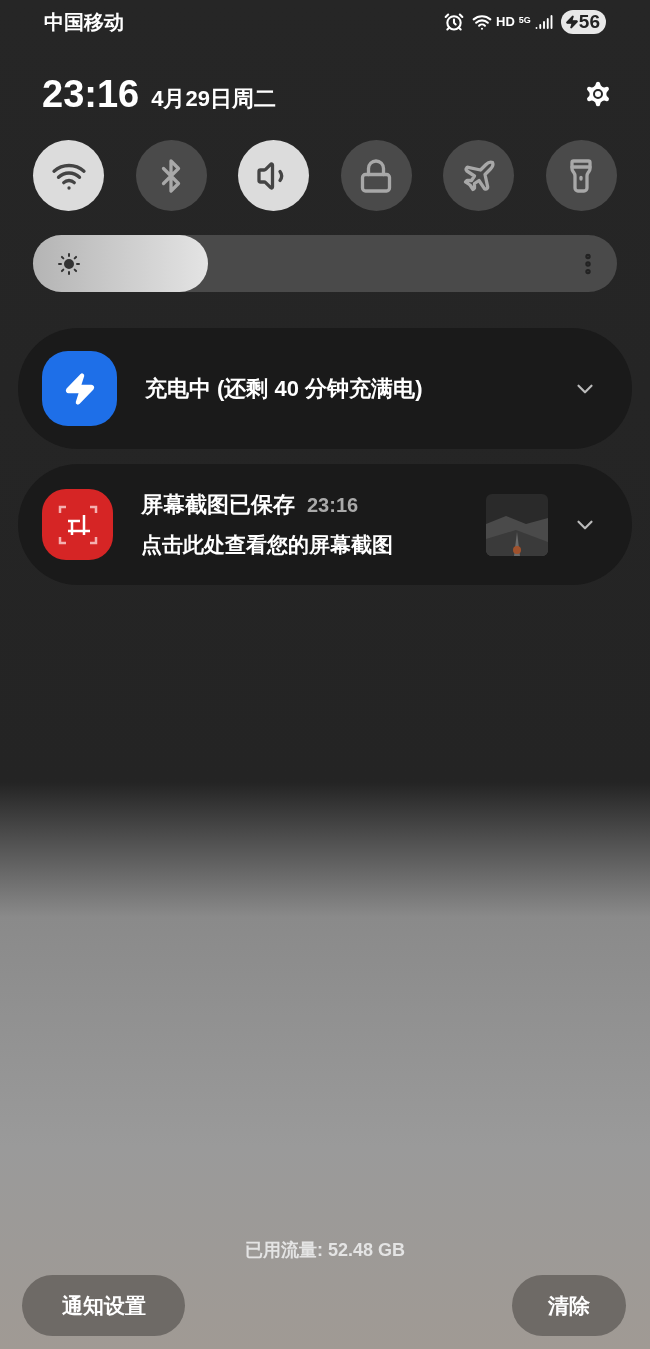  Describe the element at coordinates (324, 1250) in the screenshot. I see `data-usage-label: 已用流量: 52.48 GB` at that location.